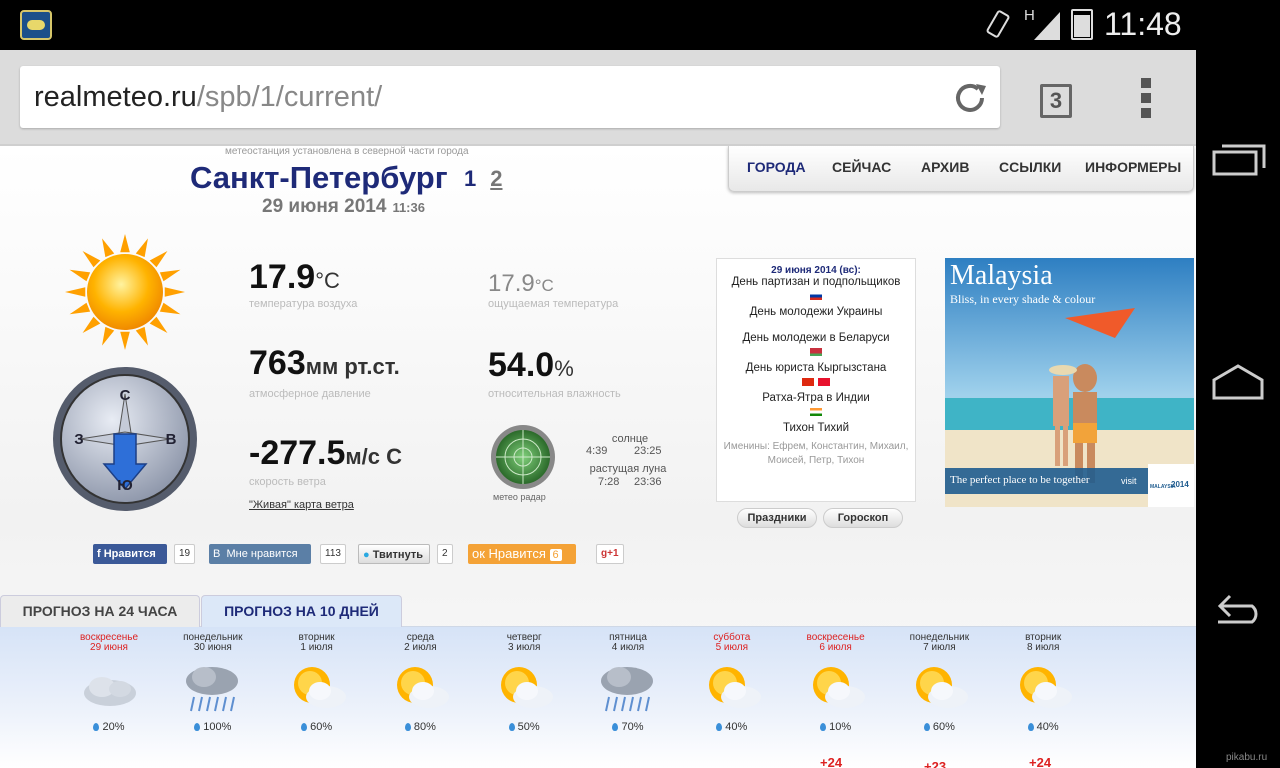 This screenshot has height=768, width=1280. I want to click on humidity-label: относительная влажность, so click(554, 394).